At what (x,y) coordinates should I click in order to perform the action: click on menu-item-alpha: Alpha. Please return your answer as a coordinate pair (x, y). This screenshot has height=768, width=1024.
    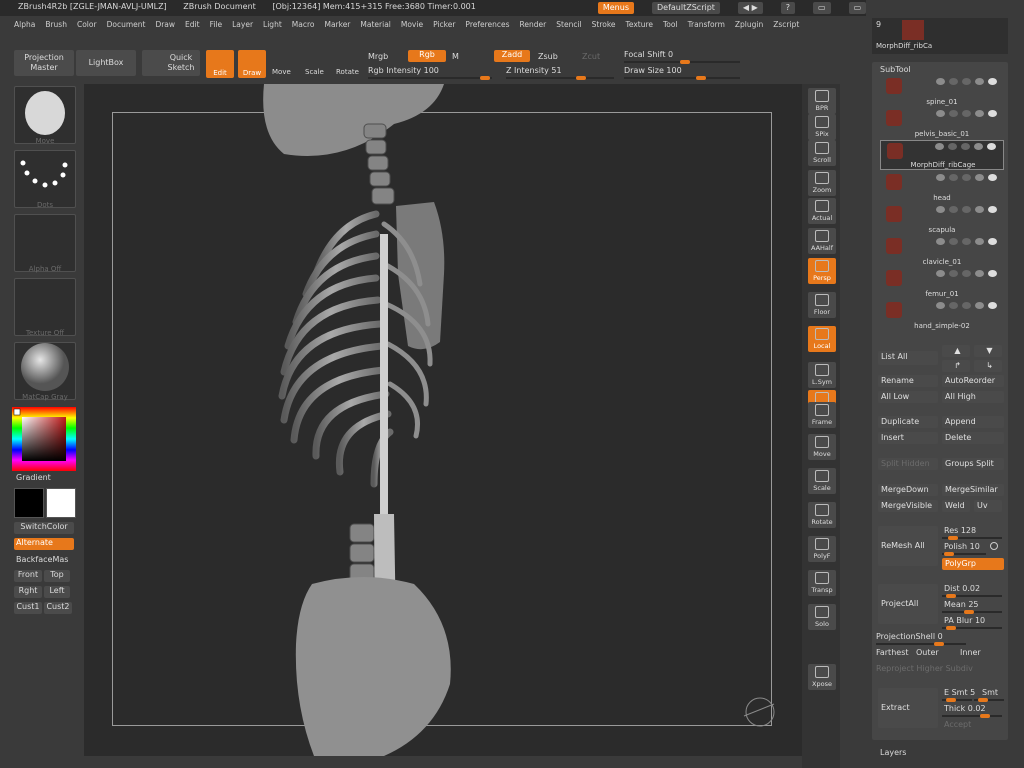
    Looking at the image, I should click on (24, 24).